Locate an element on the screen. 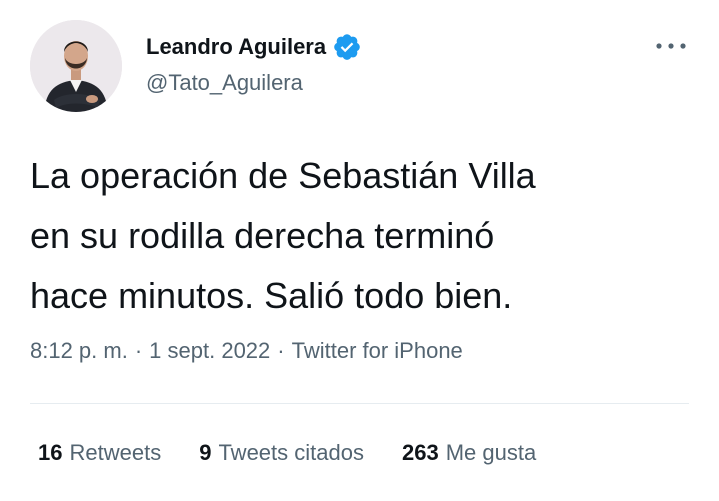 The width and height of the screenshot is (719, 501). avatar-photo is located at coordinates (76, 66).